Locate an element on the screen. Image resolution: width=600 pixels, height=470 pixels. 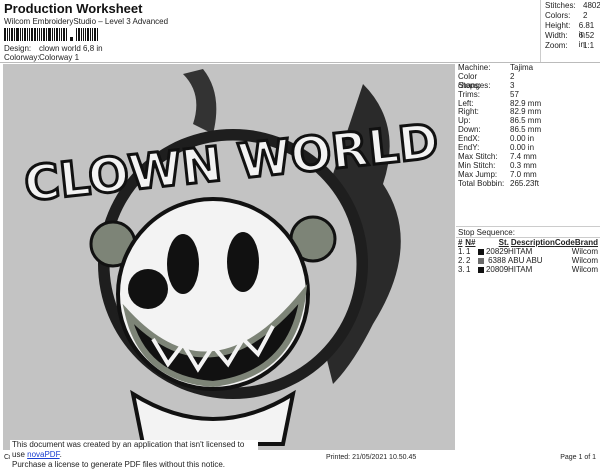
barcode is located at coordinates (79, 34).